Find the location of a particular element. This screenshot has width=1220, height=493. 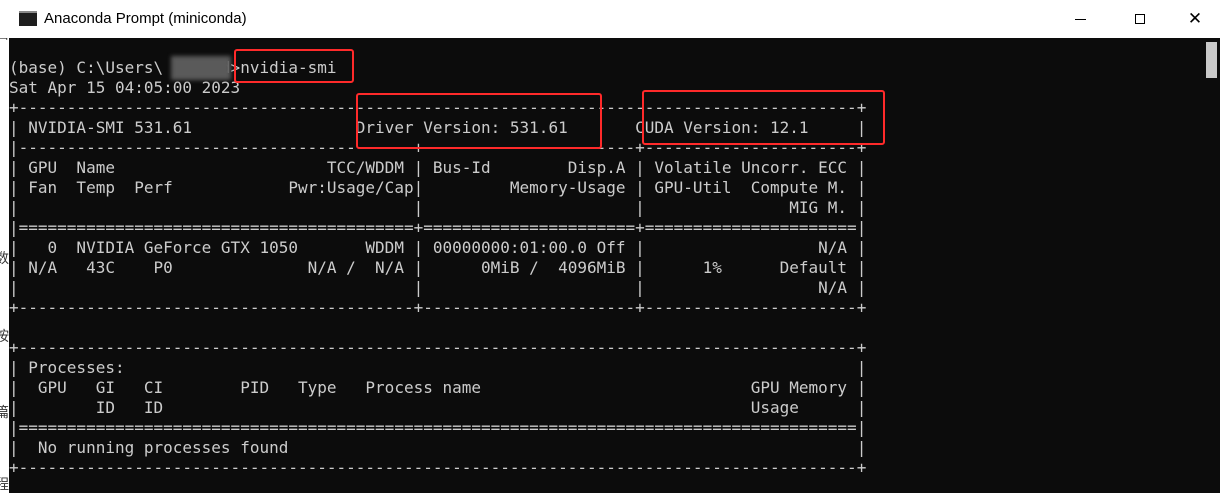

terminal-icon is located at coordinates (28, 18).